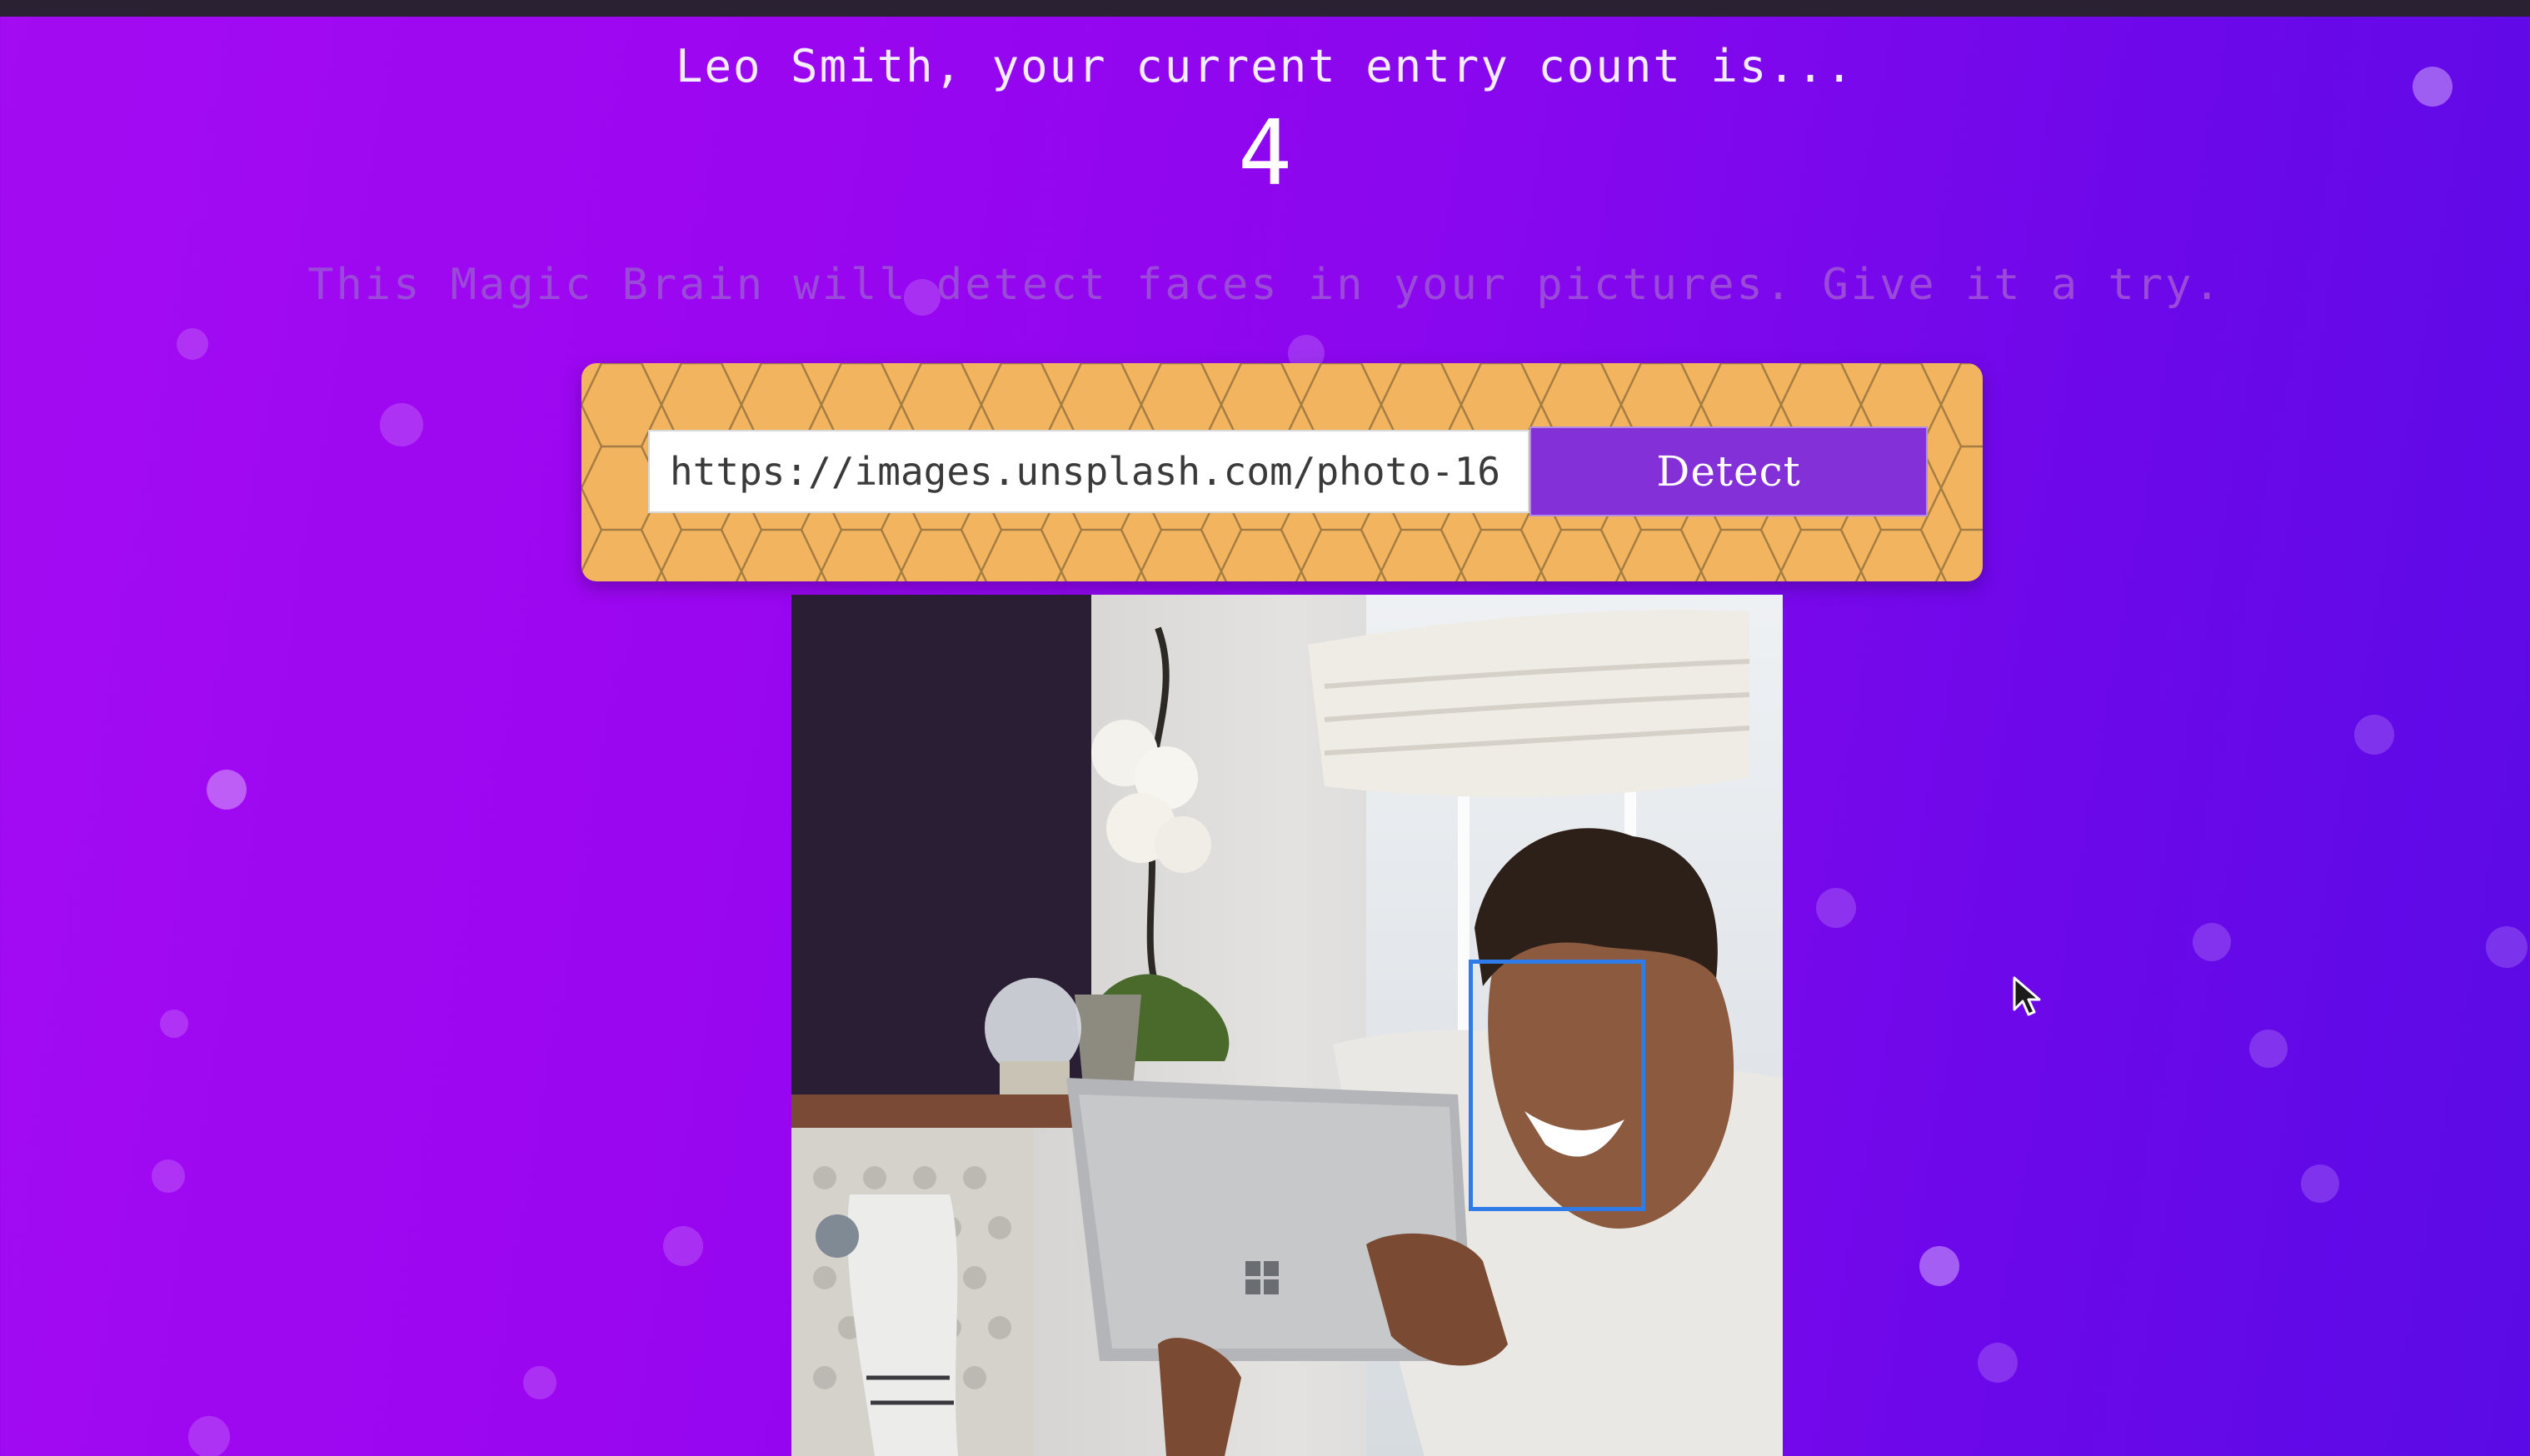 The height and width of the screenshot is (1456, 2530). What do you see at coordinates (1557, 1085) in the screenshot?
I see `face-bounding-box` at bounding box center [1557, 1085].